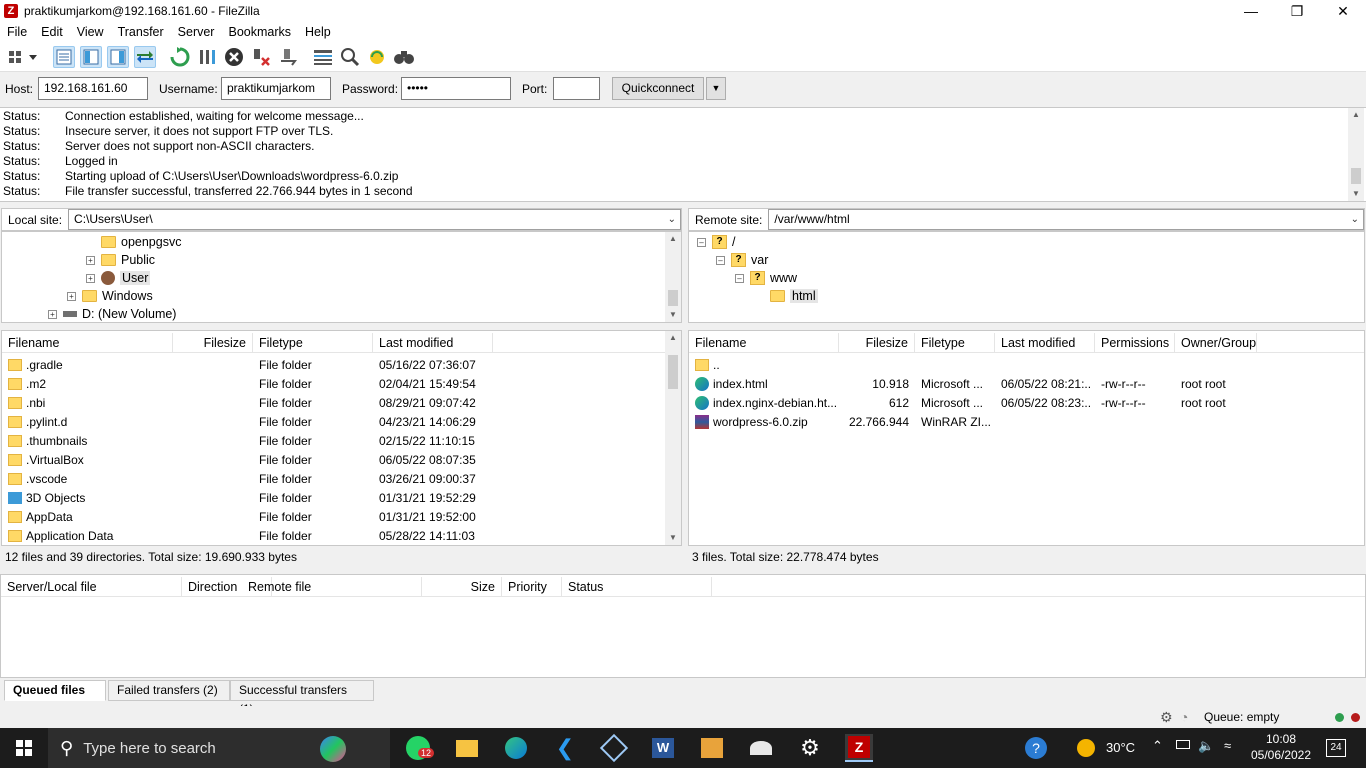 This screenshot has width=1366, height=768. Describe the element at coordinates (118, 278) in the screenshot. I see `tree-item-user: + User` at that location.